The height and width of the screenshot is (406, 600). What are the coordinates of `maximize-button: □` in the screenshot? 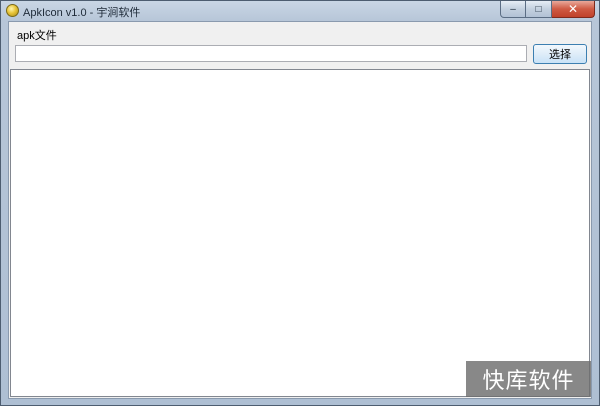 It's located at (539, 9).